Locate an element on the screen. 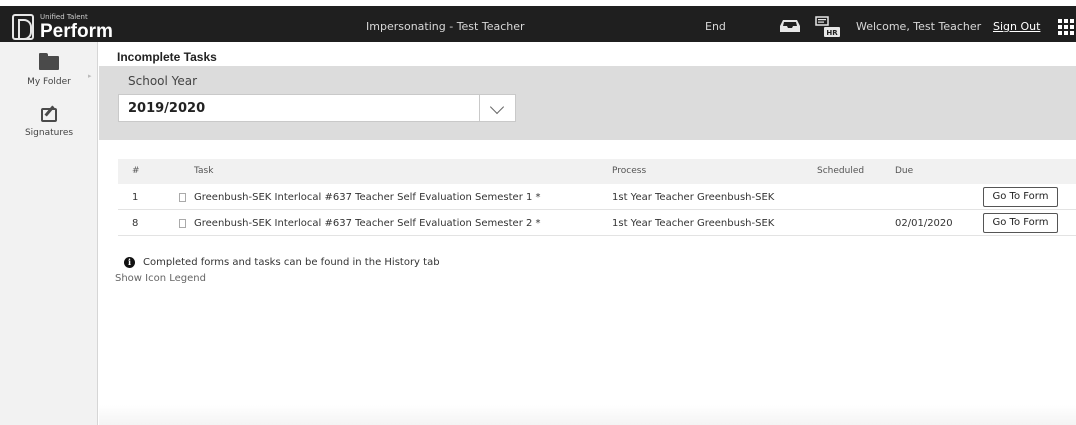  logo-small-text: Unified Talent is located at coordinates (64, 16).